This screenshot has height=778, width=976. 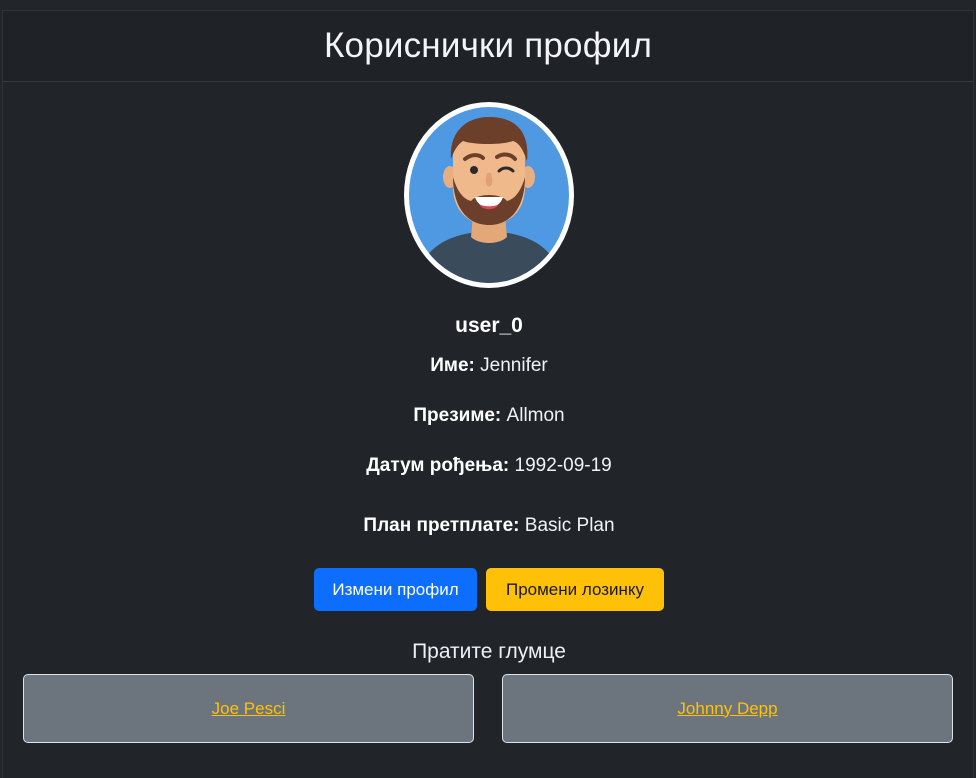 I want to click on plan-row: План претплате: Basic Plan, so click(x=489, y=526).